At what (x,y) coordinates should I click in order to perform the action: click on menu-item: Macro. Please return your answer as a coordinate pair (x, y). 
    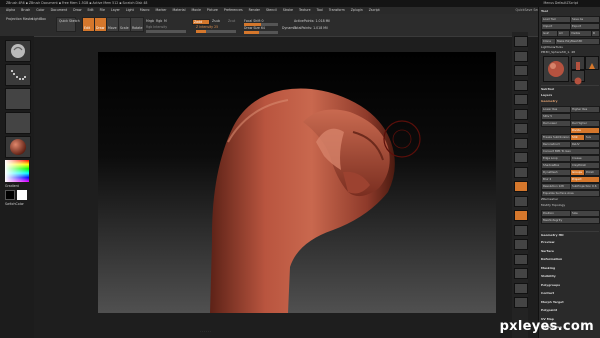
    Looking at the image, I should click on (145, 10).